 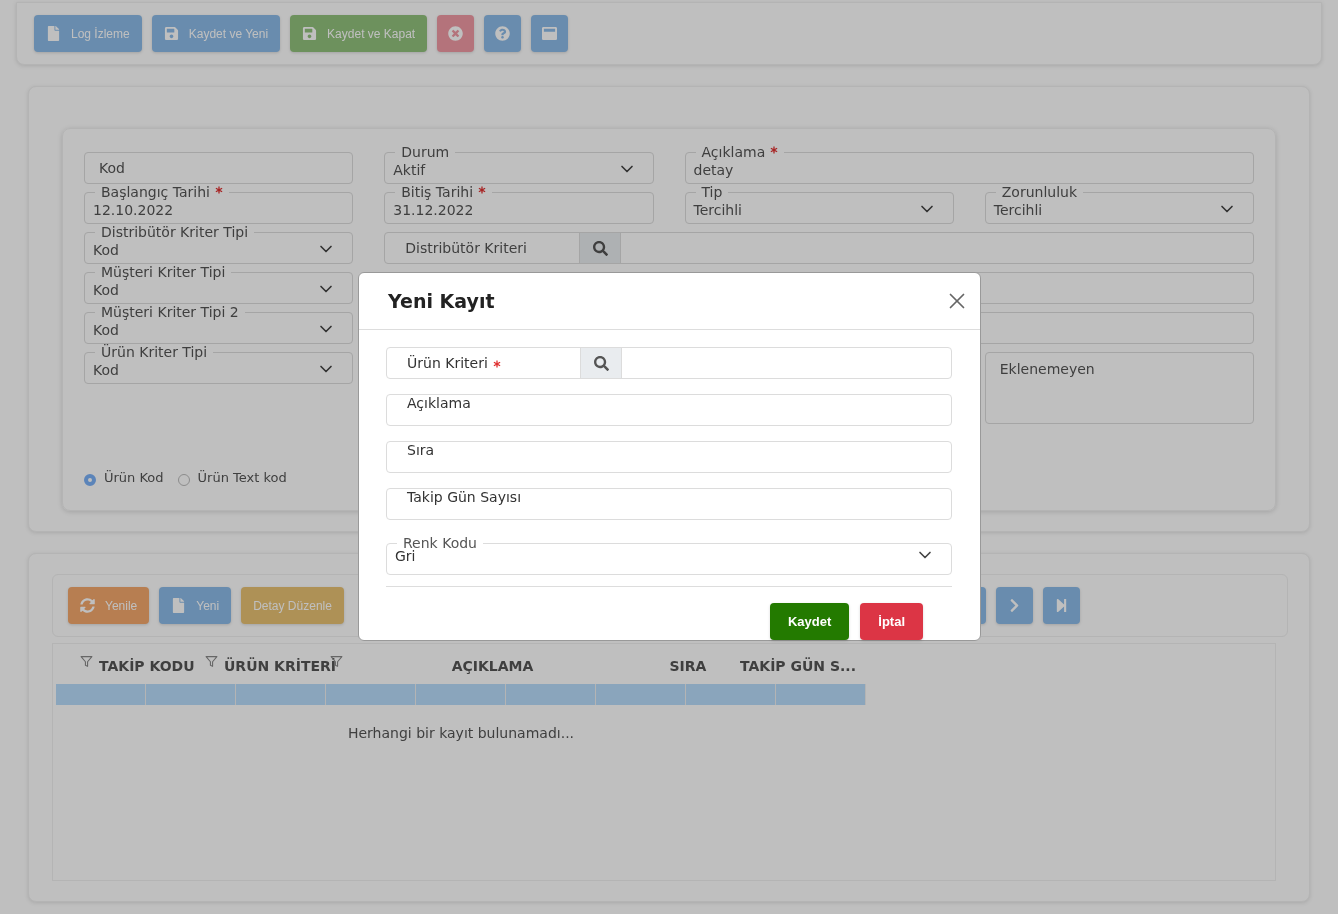 I want to click on field-value: Gri, so click(x=406, y=556).